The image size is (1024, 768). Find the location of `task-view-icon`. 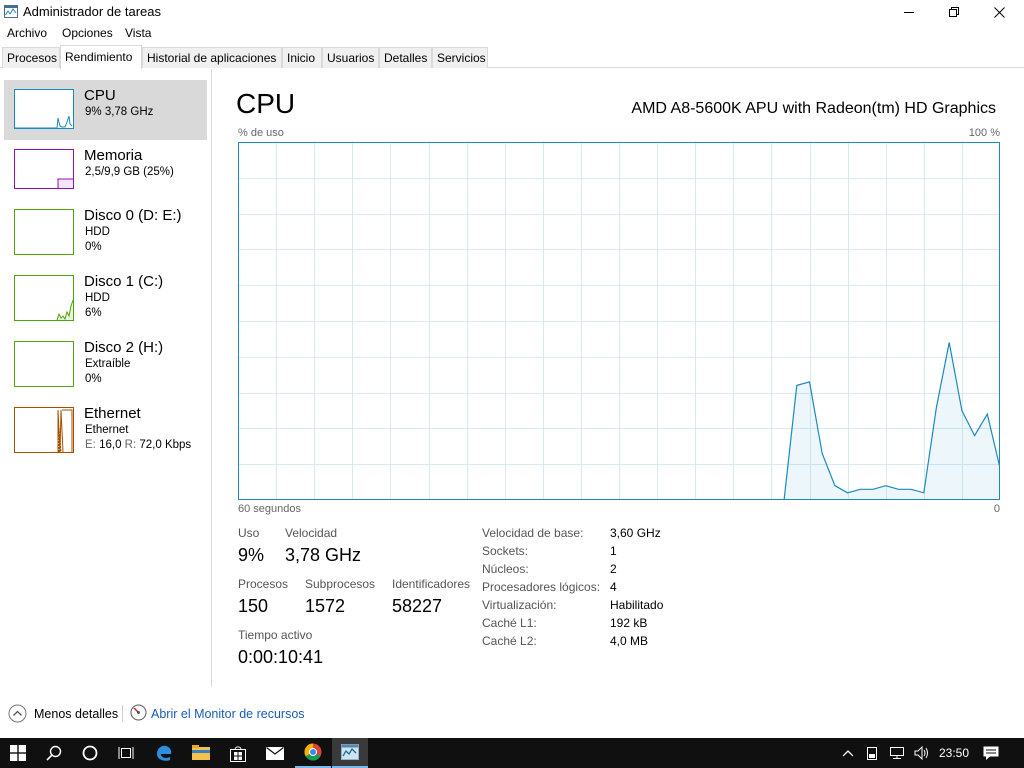

task-view-icon is located at coordinates (126, 753).